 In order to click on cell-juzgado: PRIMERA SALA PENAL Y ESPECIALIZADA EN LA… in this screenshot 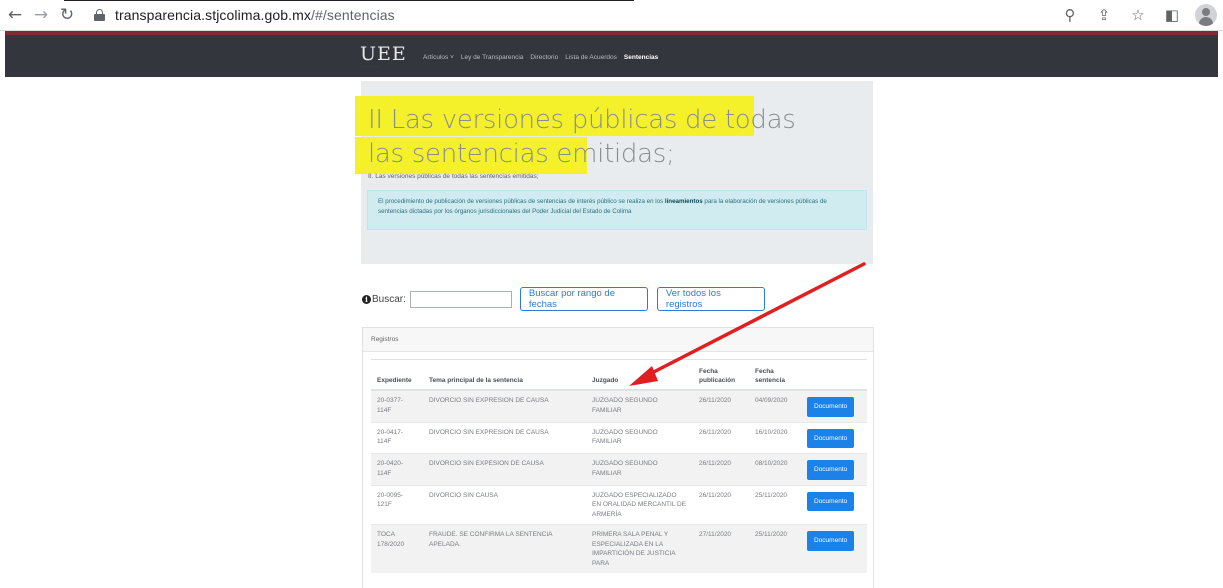, I will do `click(639, 548)`.